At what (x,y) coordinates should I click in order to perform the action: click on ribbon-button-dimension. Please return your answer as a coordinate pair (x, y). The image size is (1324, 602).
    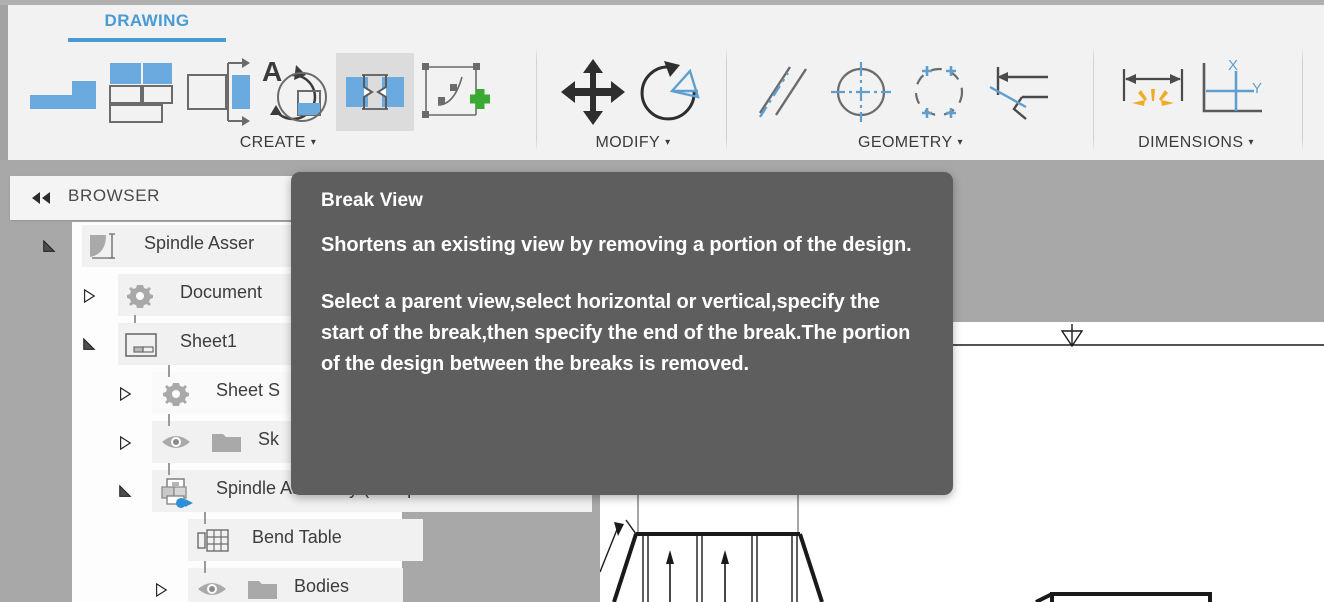
    Looking at the image, I should click on (1153, 92).